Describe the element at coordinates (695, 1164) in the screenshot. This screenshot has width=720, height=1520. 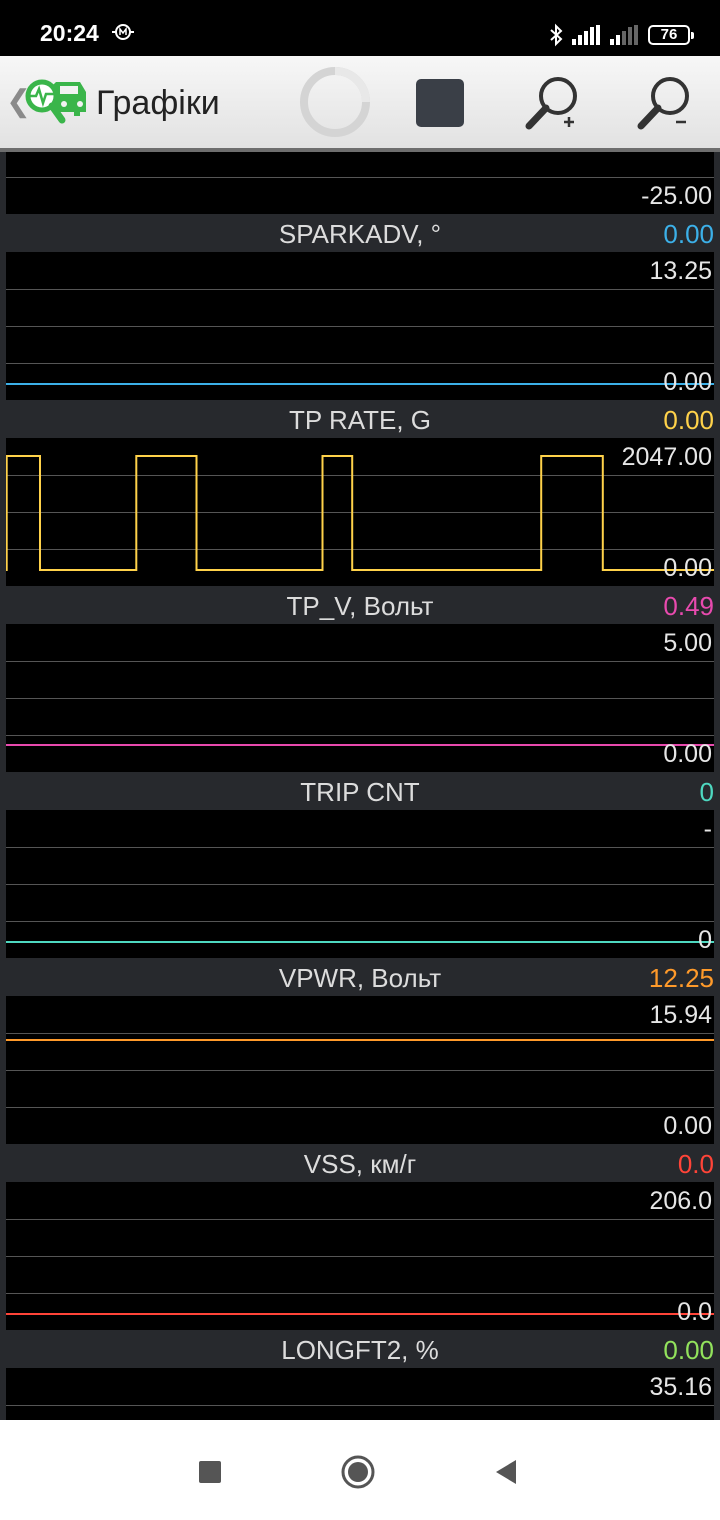
I see `chart-current-value: 0.0` at that location.